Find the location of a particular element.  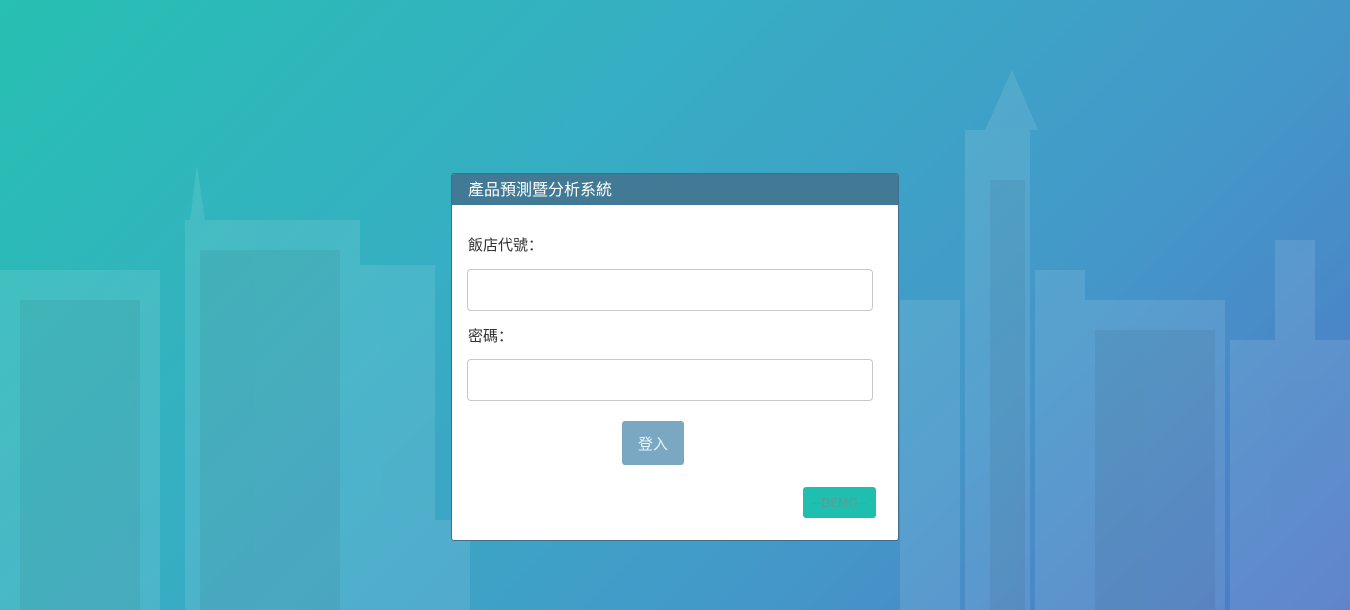

password-input is located at coordinates (670, 380).